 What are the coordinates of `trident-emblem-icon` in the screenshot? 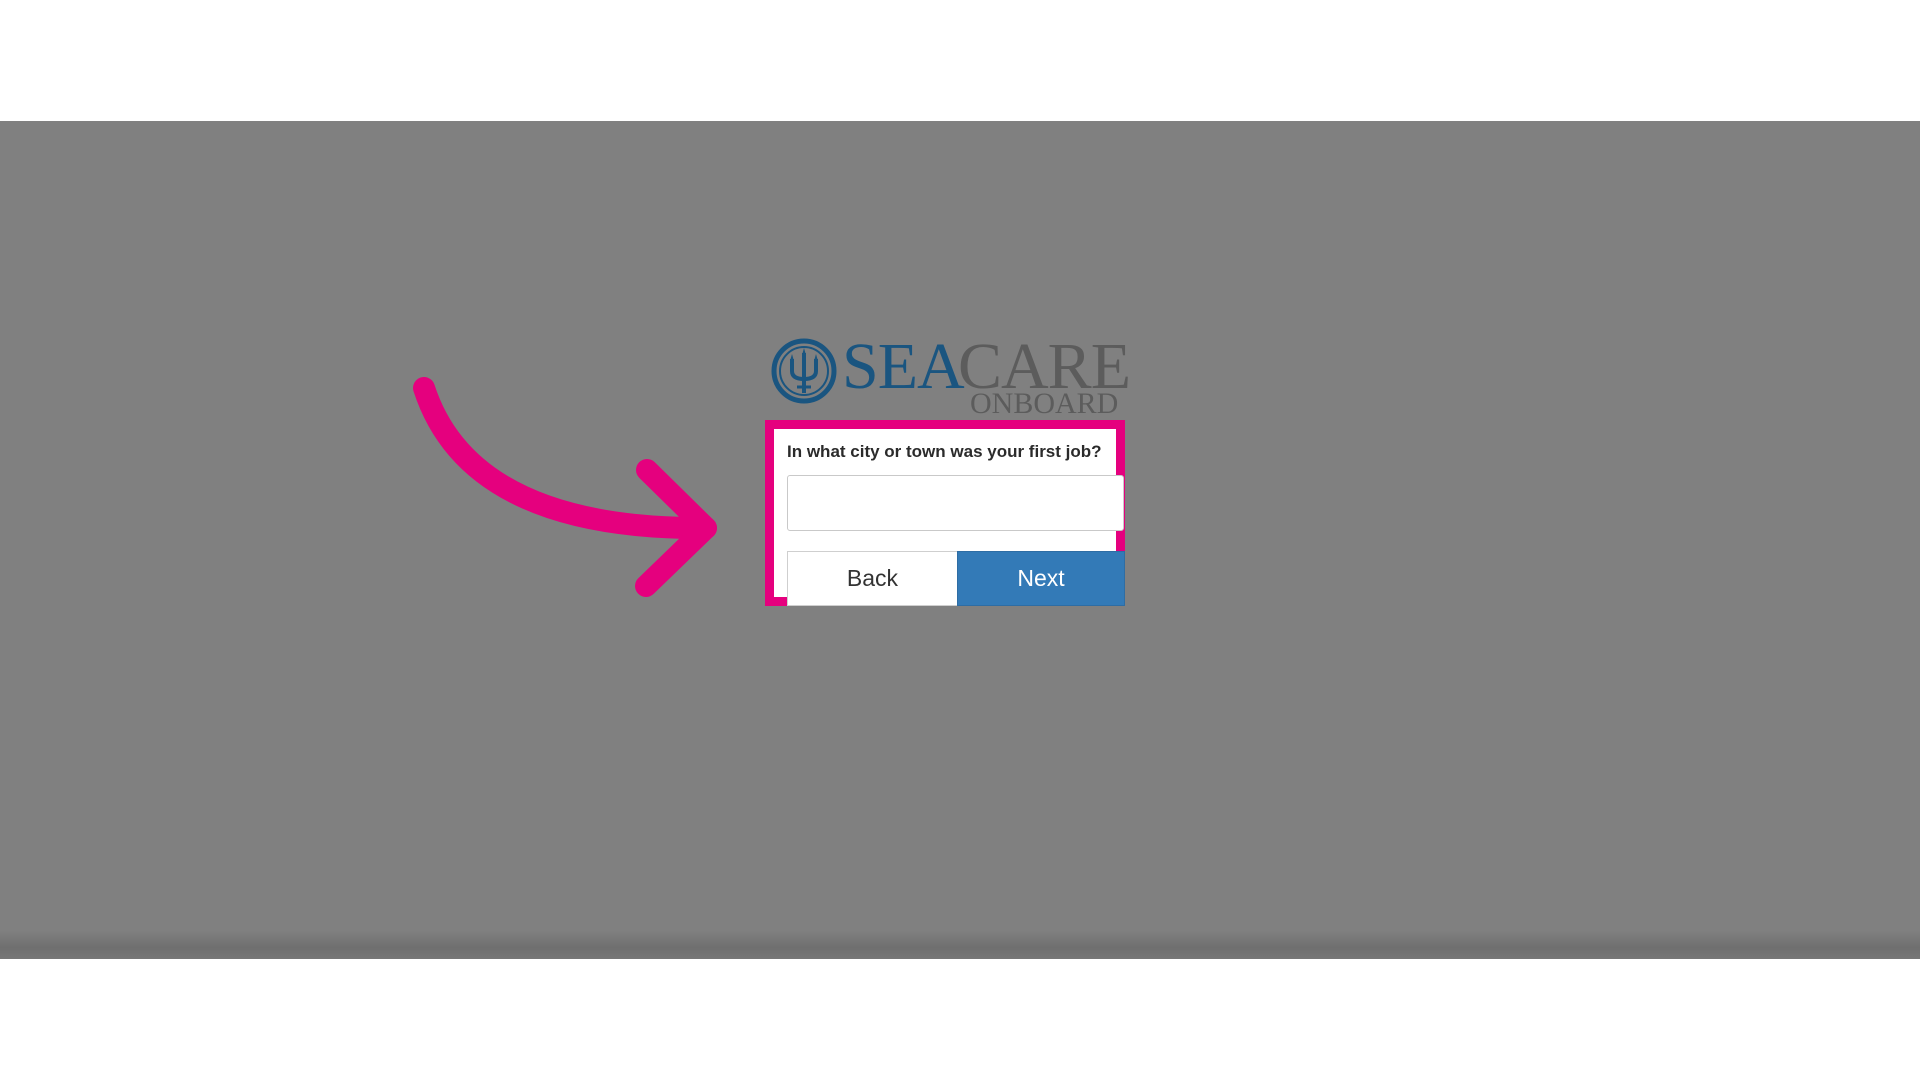 It's located at (804, 371).